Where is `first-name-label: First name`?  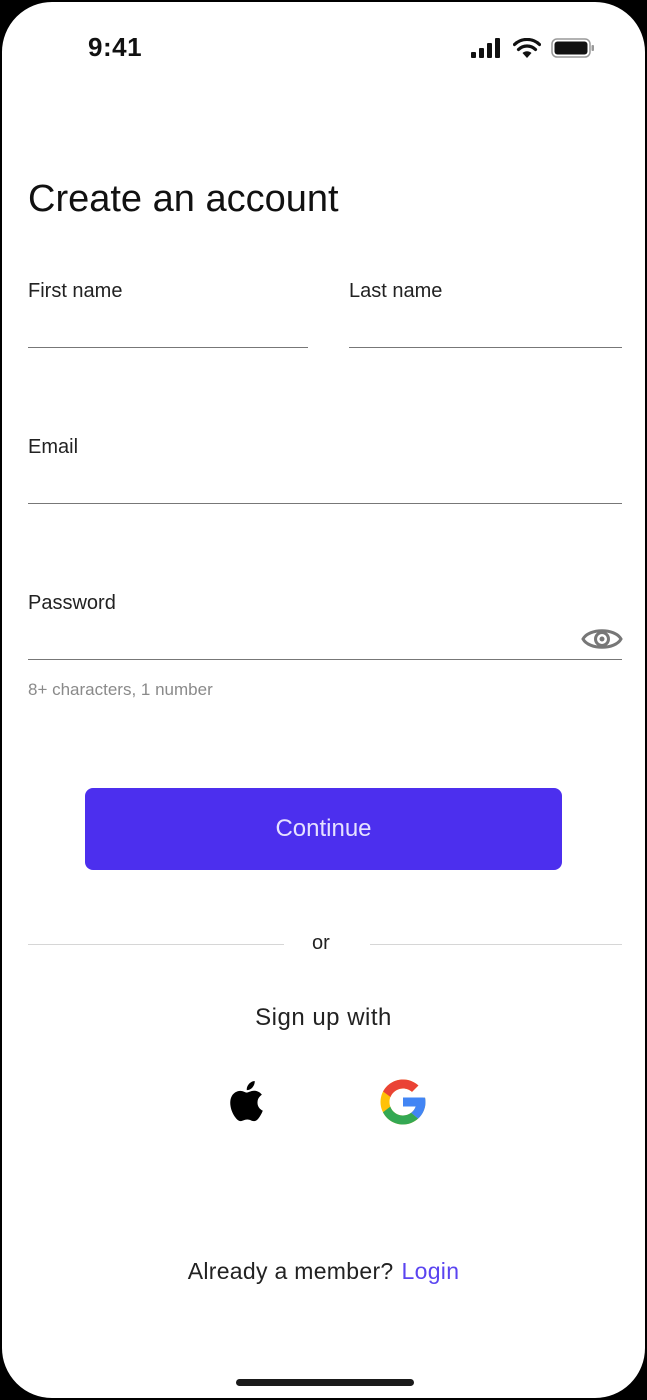 first-name-label: First name is located at coordinates (75, 291).